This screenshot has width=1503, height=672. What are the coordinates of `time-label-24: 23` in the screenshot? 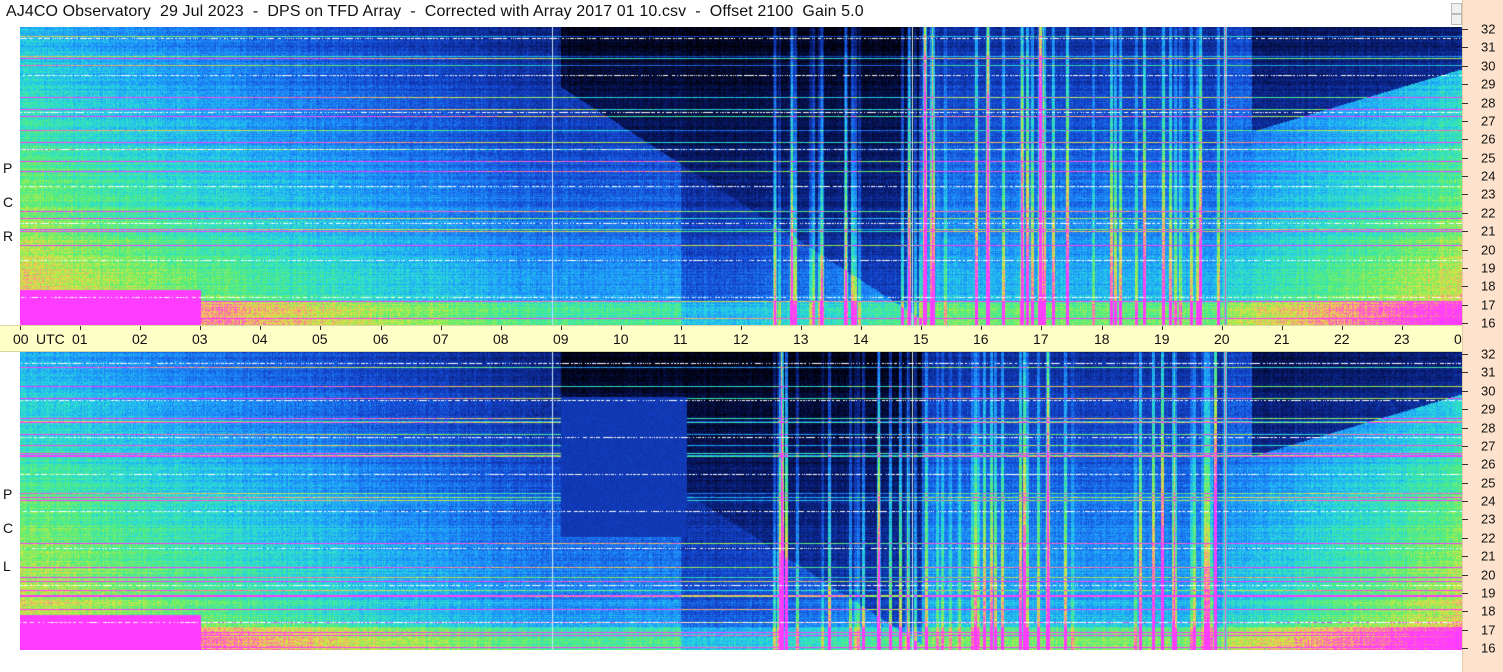 It's located at (1402, 339).